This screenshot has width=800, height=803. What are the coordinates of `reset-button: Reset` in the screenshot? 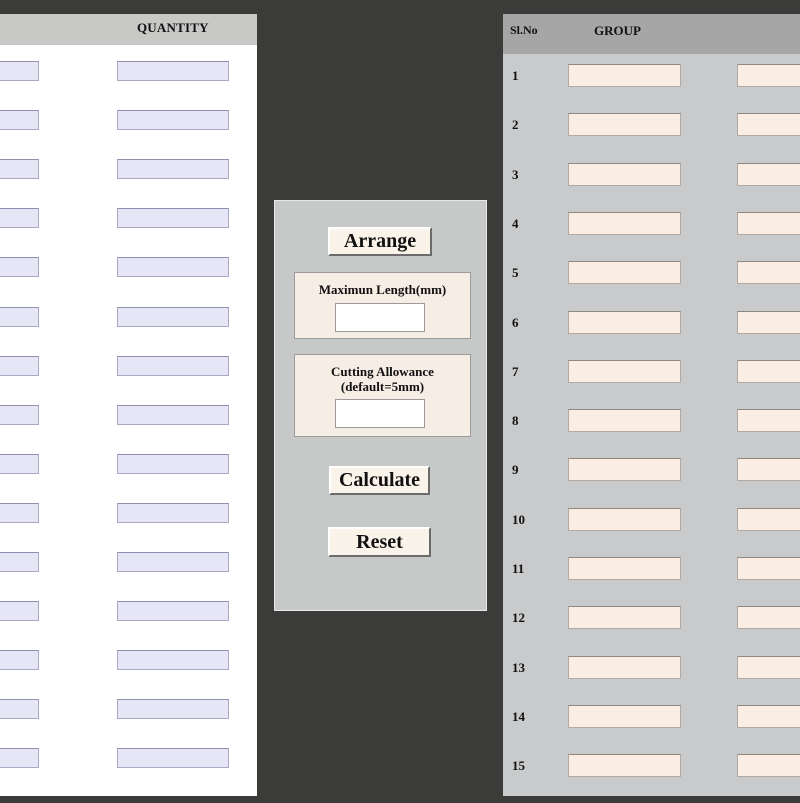 It's located at (379, 542).